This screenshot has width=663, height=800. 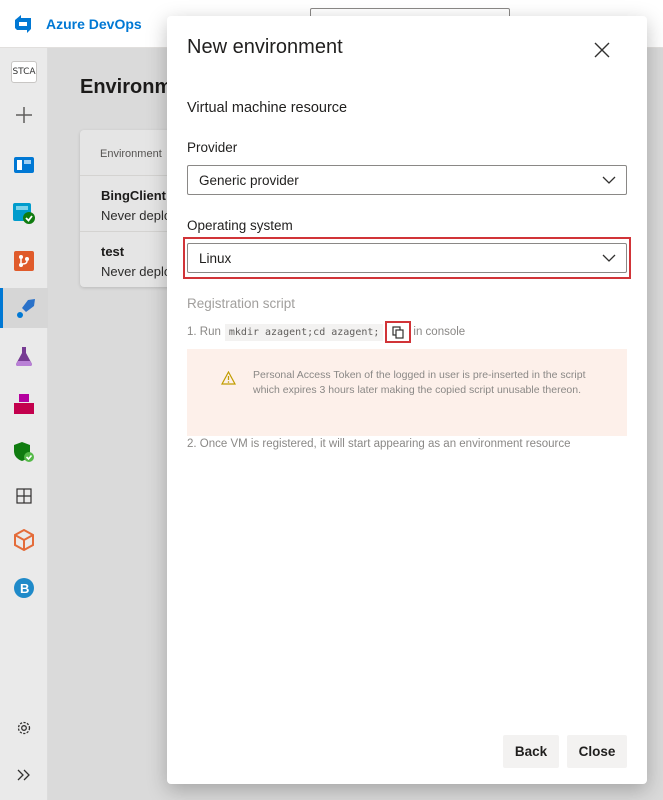 I want to click on nav-settings, so click(x=24, y=728).